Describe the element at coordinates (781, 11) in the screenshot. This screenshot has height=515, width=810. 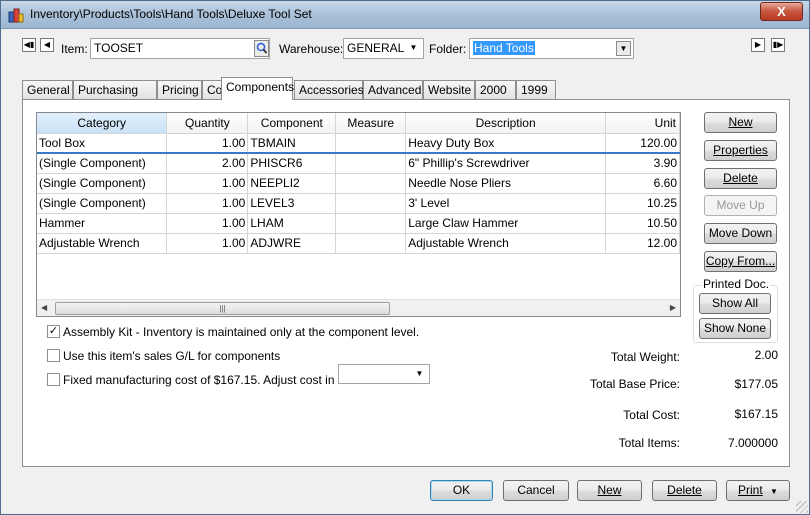
I see `close-button: X` at that location.